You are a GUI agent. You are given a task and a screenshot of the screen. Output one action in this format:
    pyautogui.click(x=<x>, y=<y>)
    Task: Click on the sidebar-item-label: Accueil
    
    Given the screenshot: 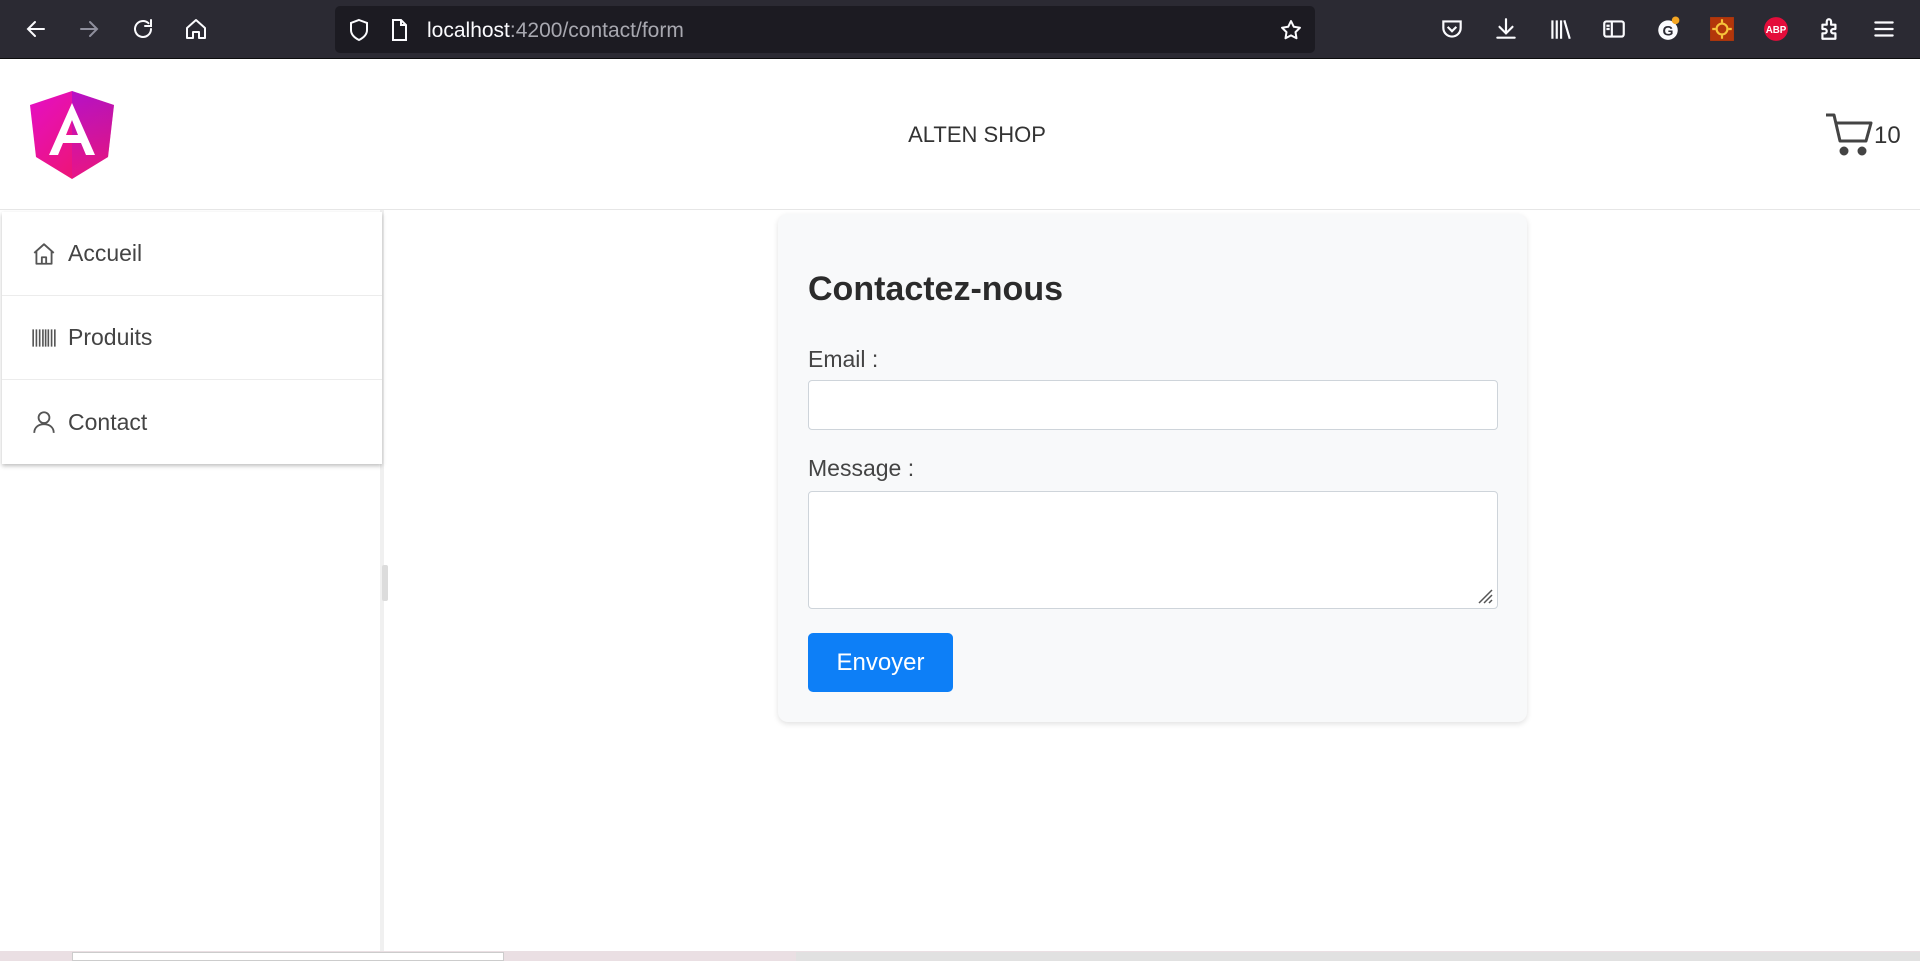 What is the action you would take?
    pyautogui.click(x=105, y=253)
    